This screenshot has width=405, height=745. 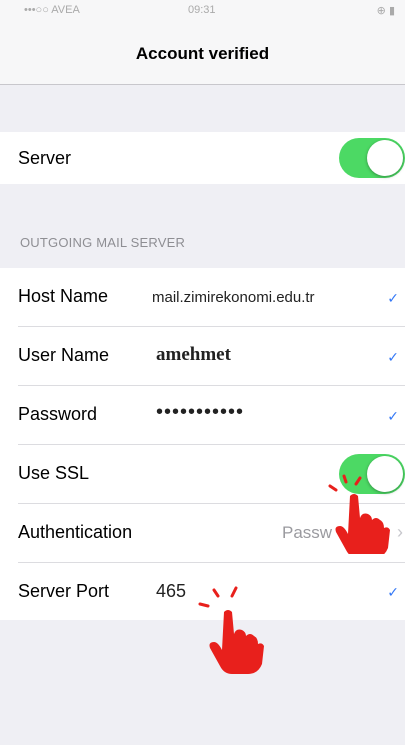 What do you see at coordinates (385, 158) in the screenshot?
I see `toggle-knob` at bounding box center [385, 158].